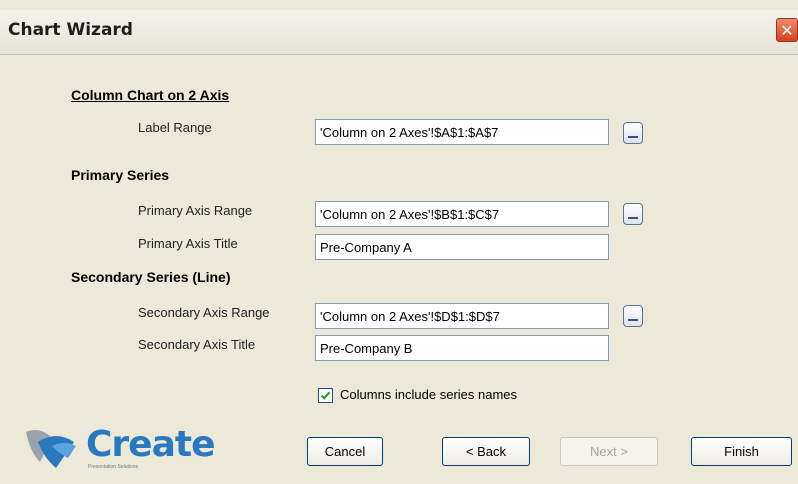  Describe the element at coordinates (609, 451) in the screenshot. I see `next-button: Next >` at that location.